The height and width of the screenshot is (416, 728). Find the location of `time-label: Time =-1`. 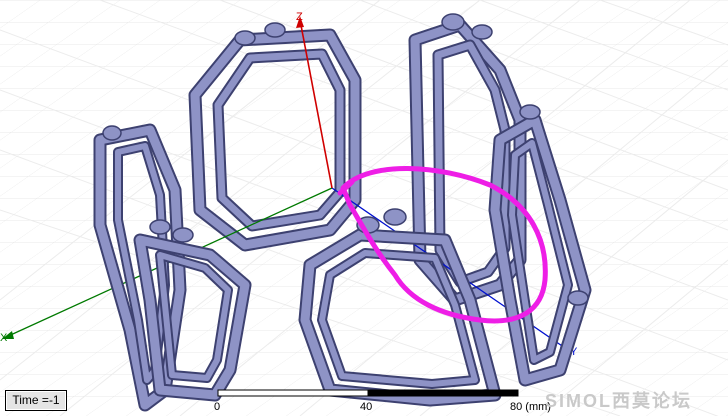

time-label: Time =-1 is located at coordinates (36, 400).